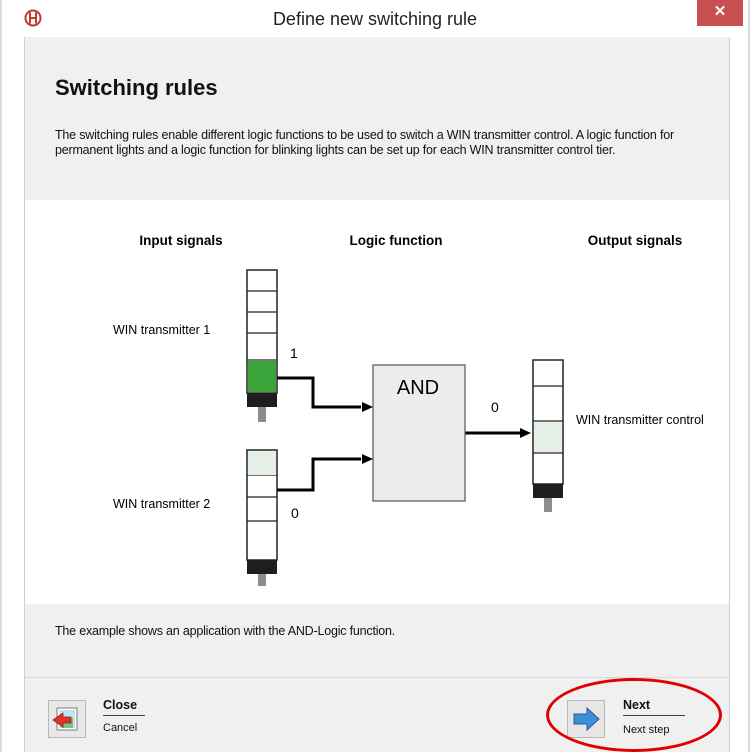  Describe the element at coordinates (634, 715) in the screenshot. I see `highlight-annotation-ring` at that location.